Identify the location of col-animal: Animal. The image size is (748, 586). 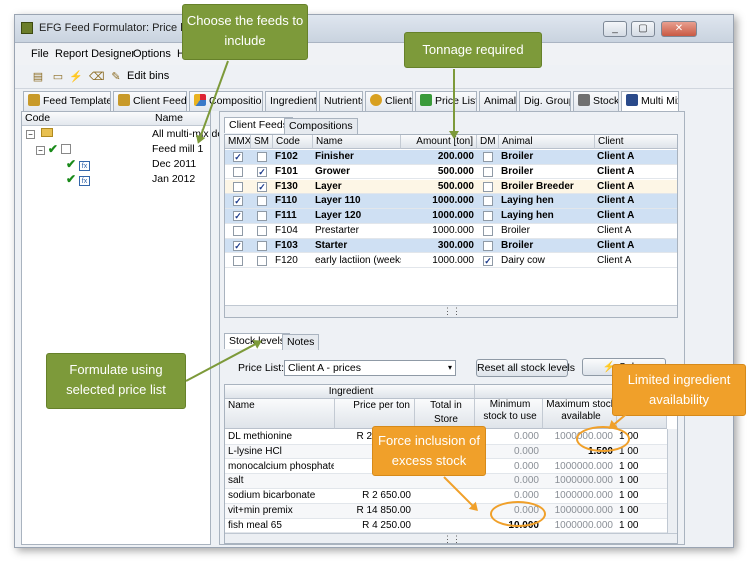
(547, 142).